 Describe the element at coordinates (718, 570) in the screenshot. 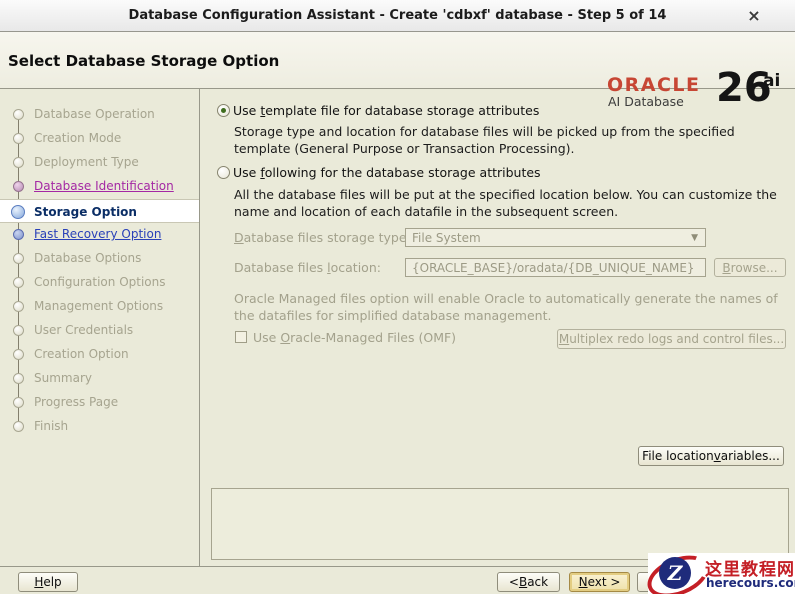

I see `watermark: Z 这里教程网 herecours.com` at that location.